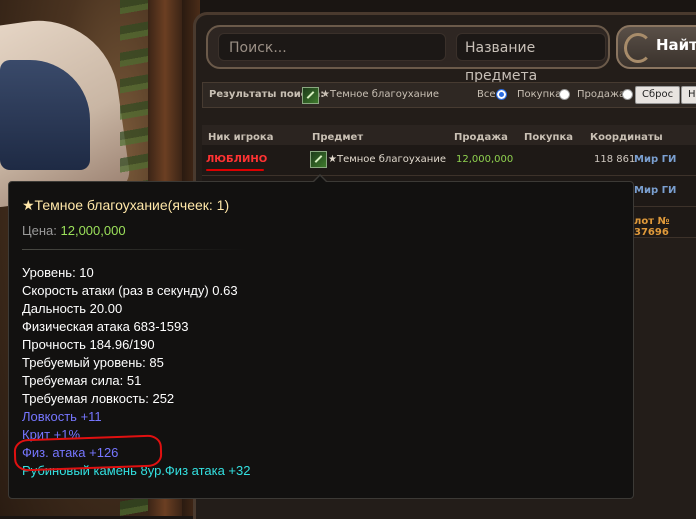  I want to click on search-bar: Поиск... Название предмета, so click(408, 54).